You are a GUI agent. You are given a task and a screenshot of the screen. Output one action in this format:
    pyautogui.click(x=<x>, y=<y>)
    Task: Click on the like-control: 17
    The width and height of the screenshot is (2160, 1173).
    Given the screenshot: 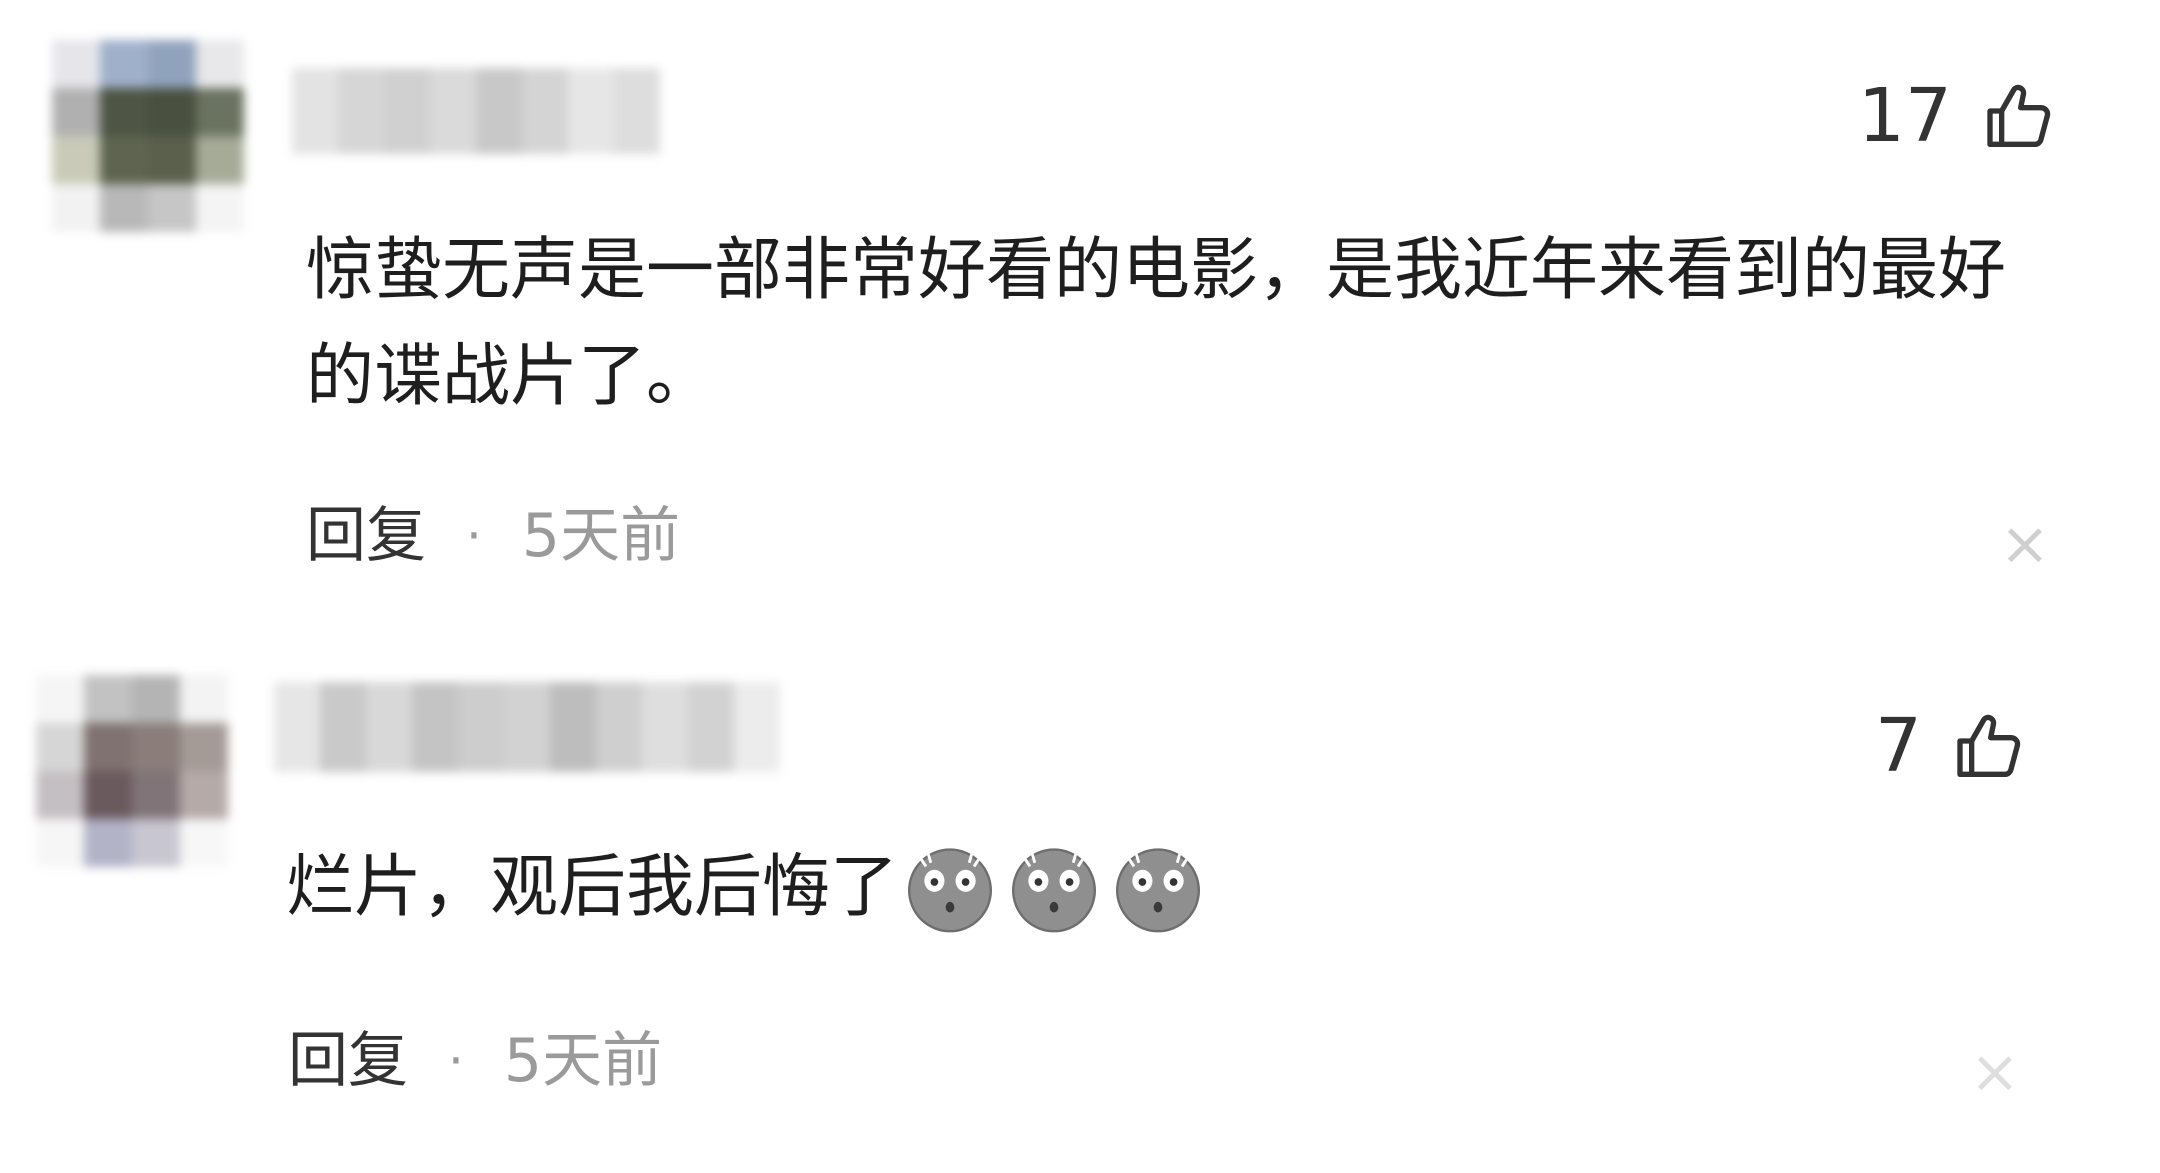 What is the action you would take?
    pyautogui.click(x=1959, y=116)
    